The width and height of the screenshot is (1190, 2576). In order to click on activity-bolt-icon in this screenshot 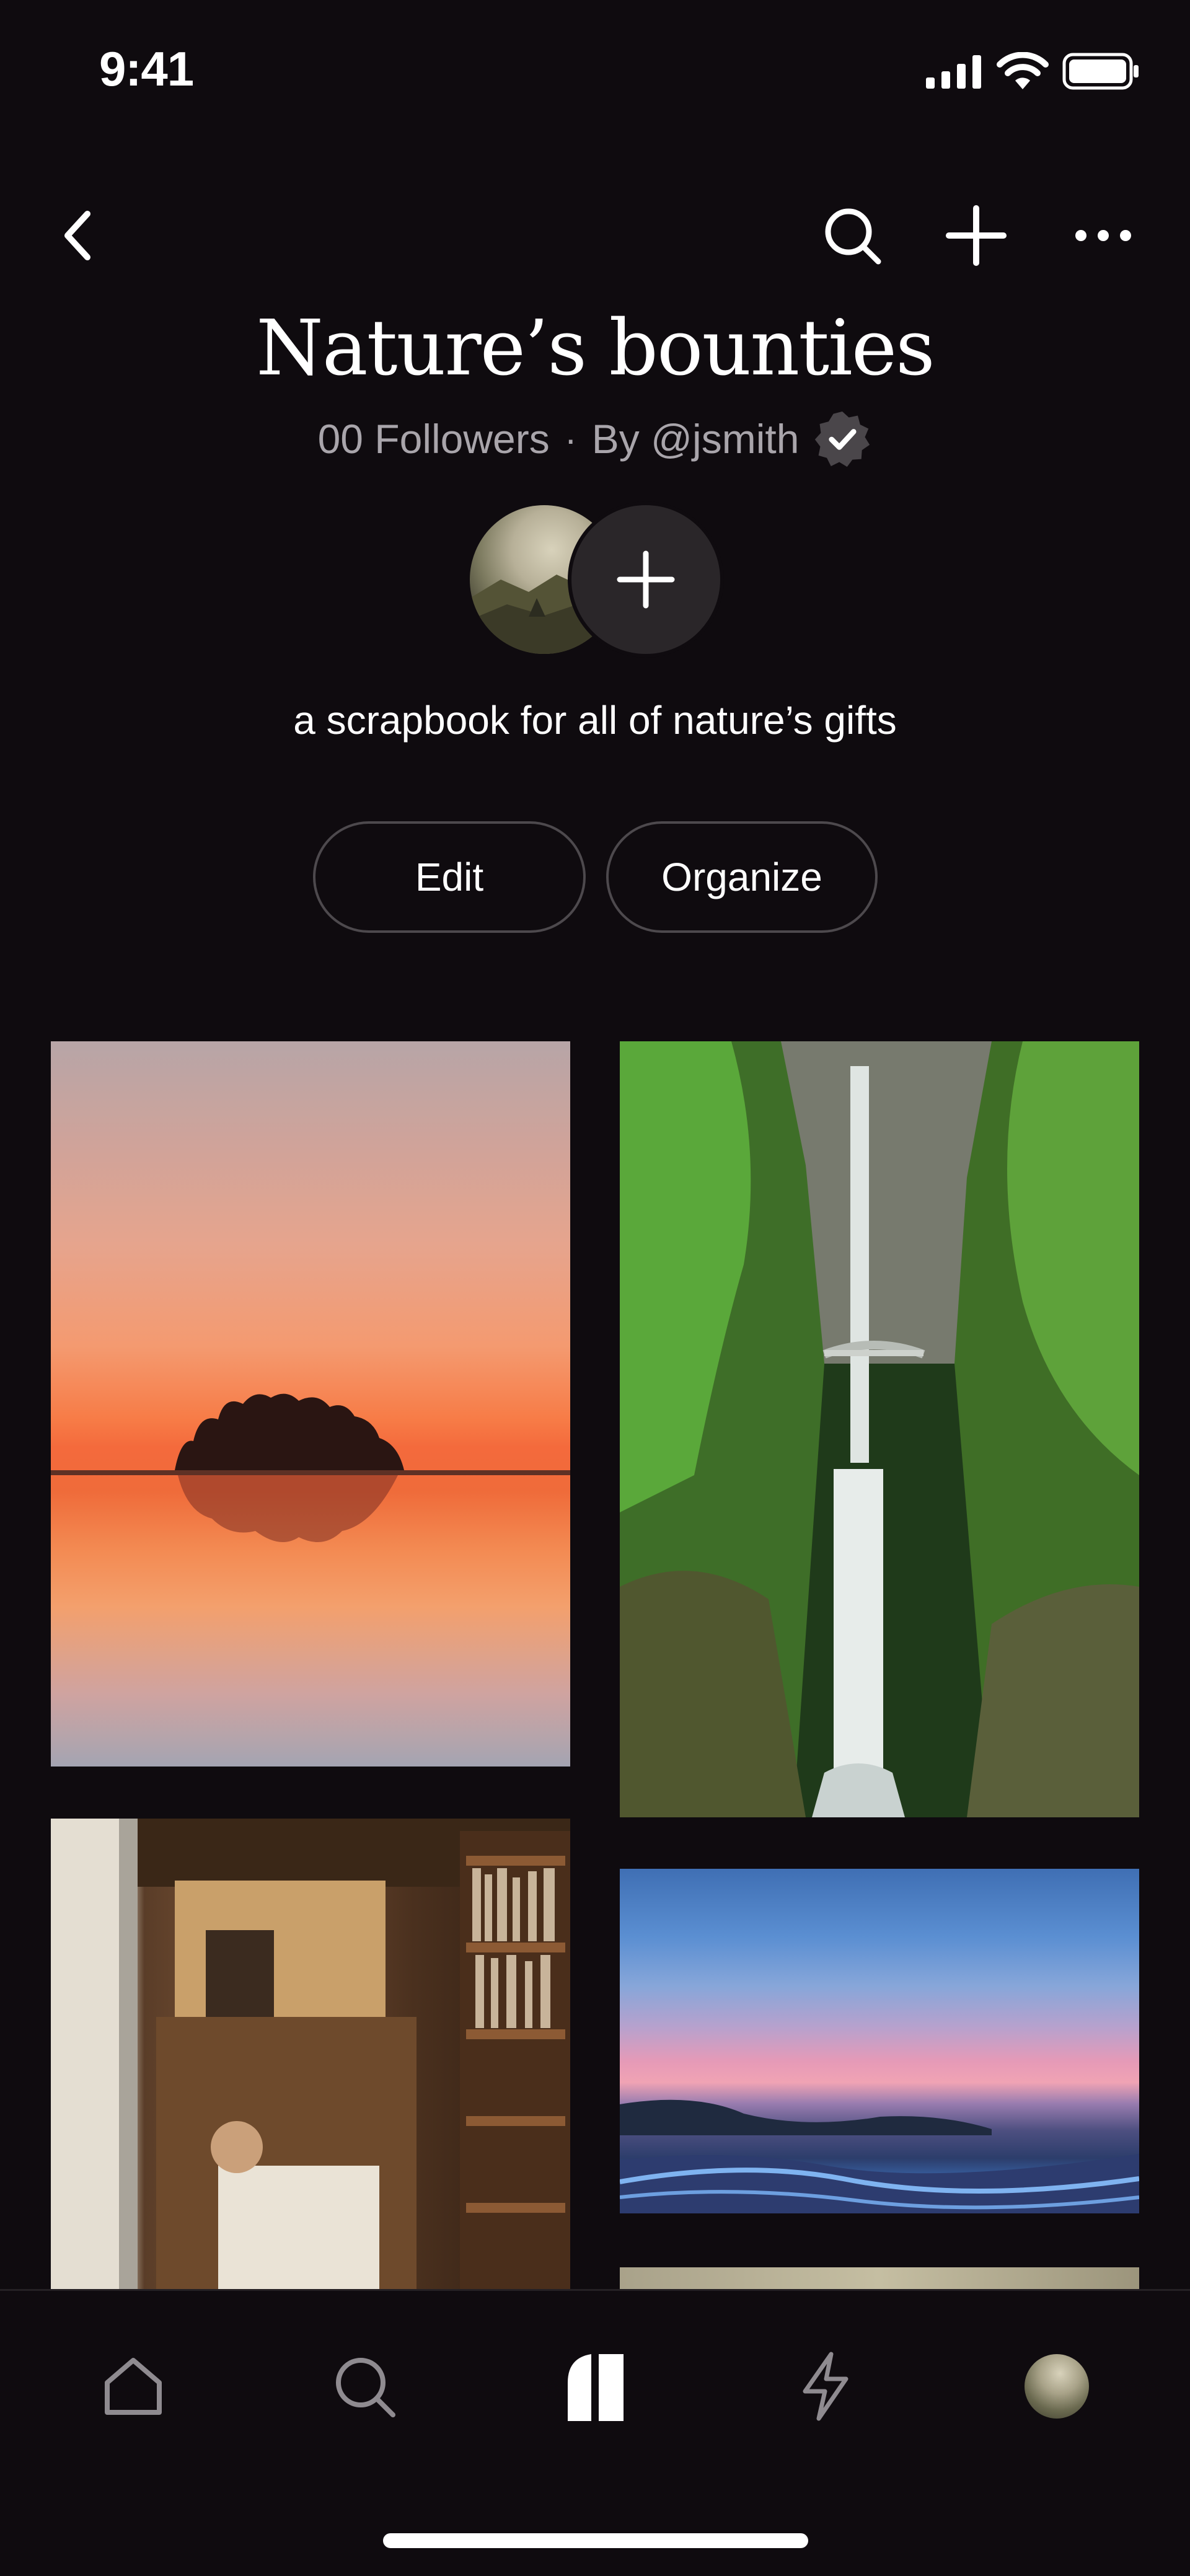, I will do `click(825, 2386)`.